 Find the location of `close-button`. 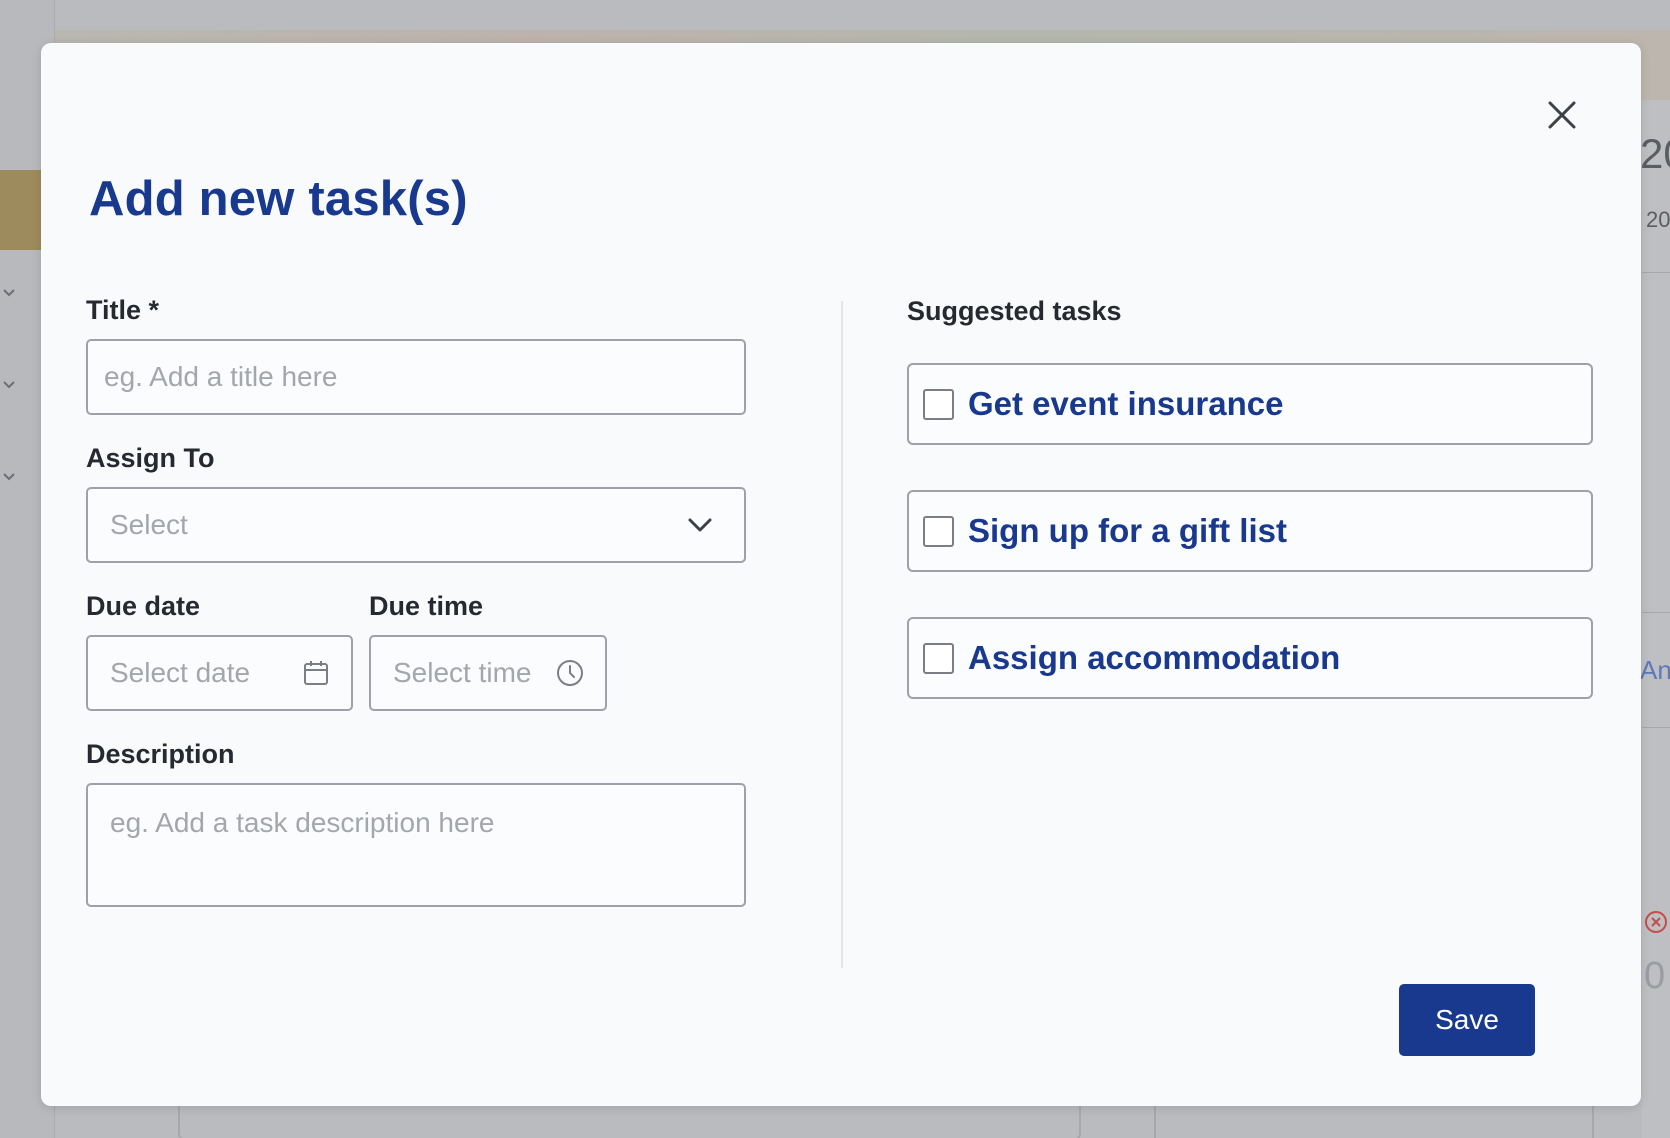

close-button is located at coordinates (1562, 115).